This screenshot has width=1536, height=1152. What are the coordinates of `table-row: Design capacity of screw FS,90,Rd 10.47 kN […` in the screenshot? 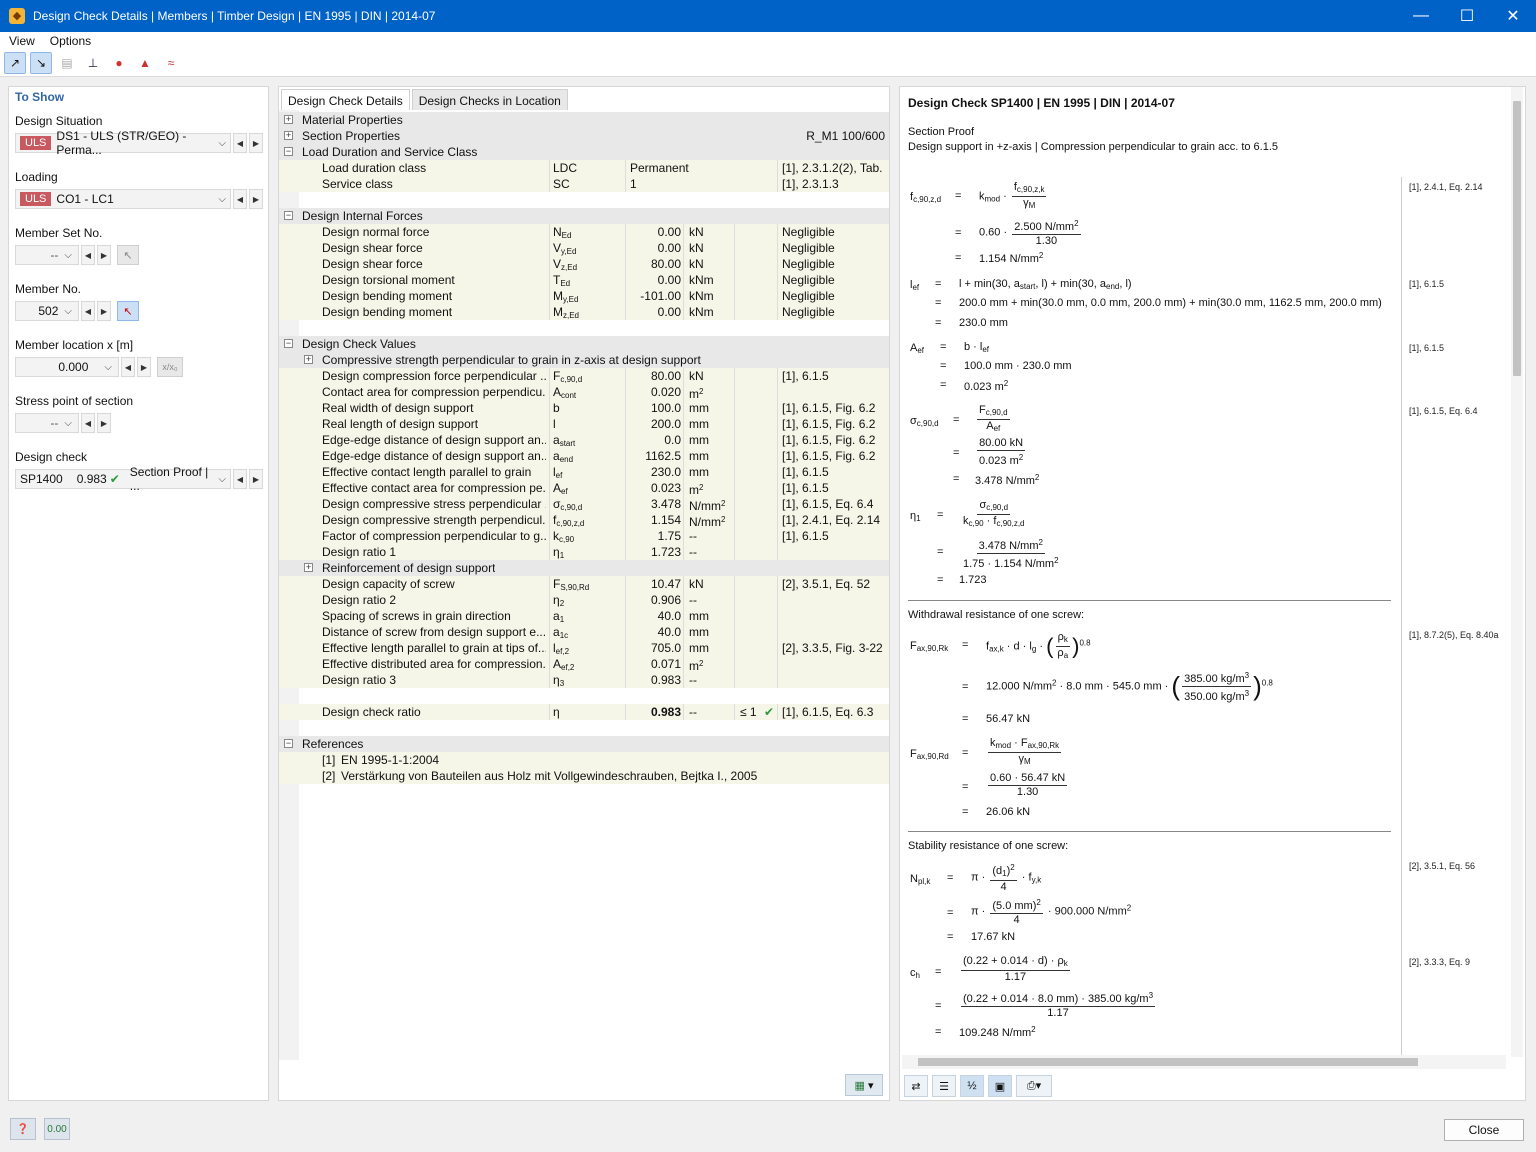 It's located at (584, 584).